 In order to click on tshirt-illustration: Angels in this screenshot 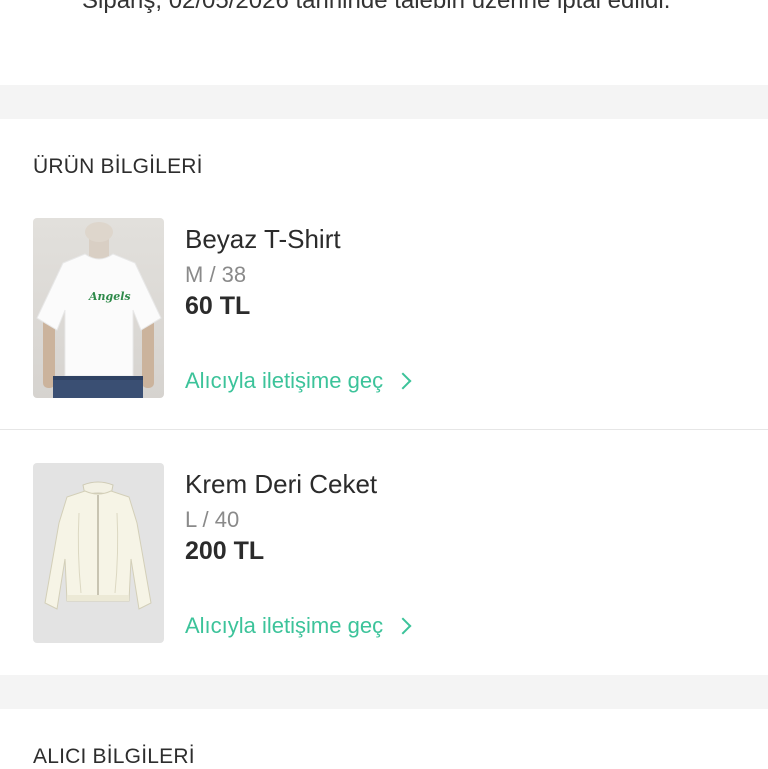, I will do `click(99, 310)`.